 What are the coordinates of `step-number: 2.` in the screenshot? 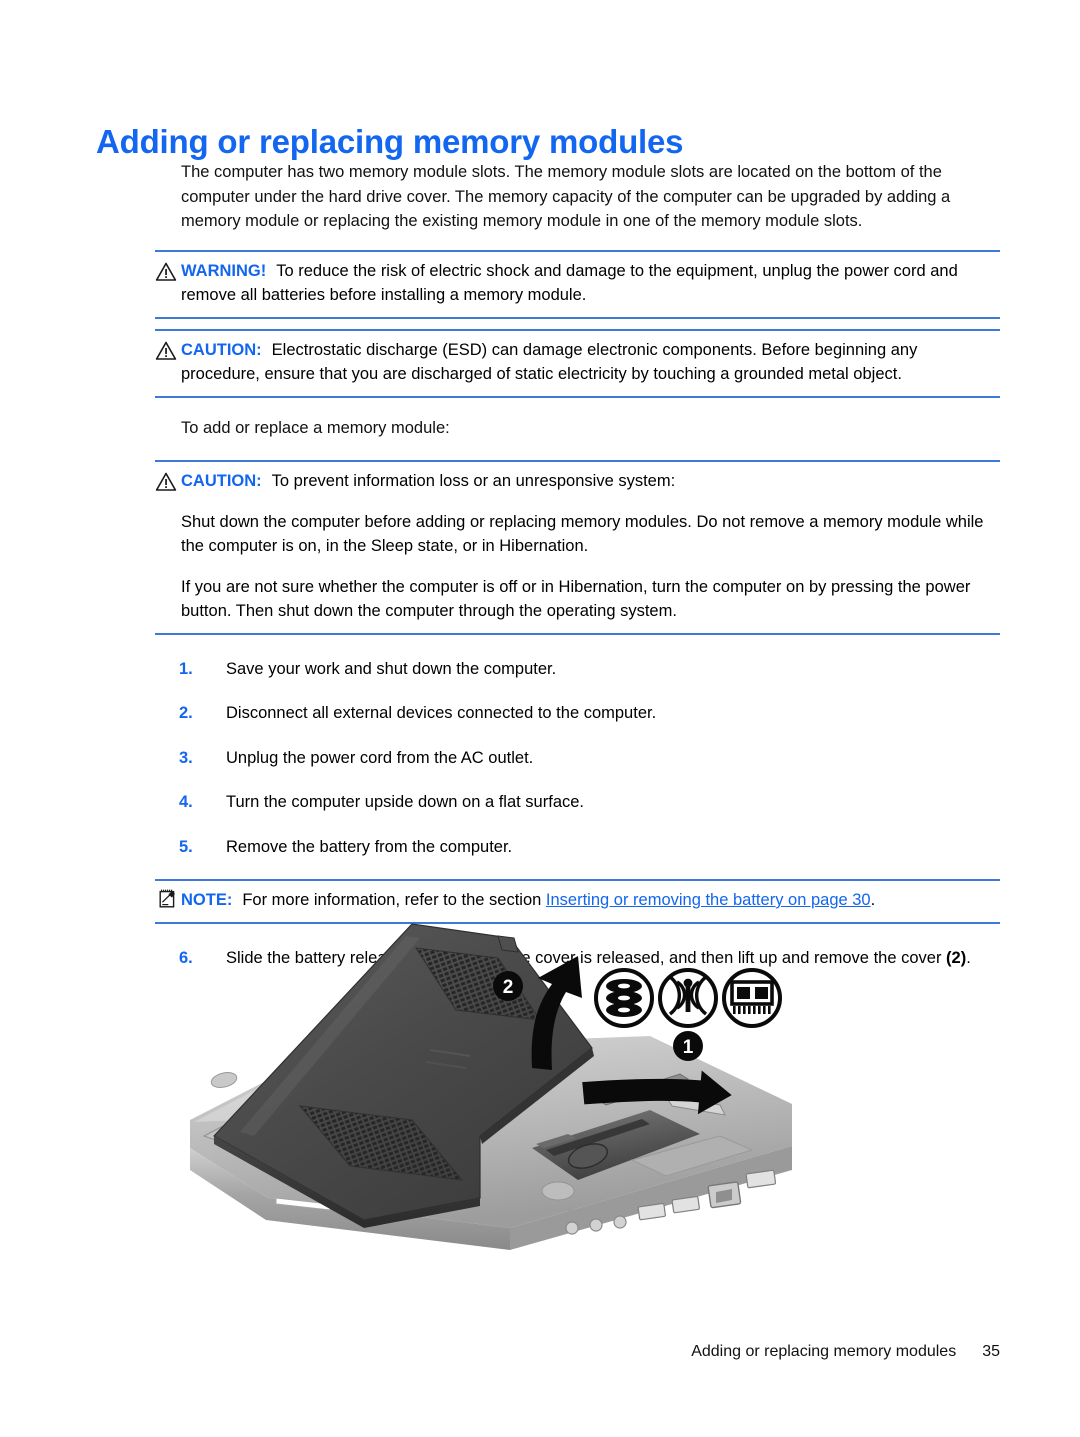 It's located at (186, 713).